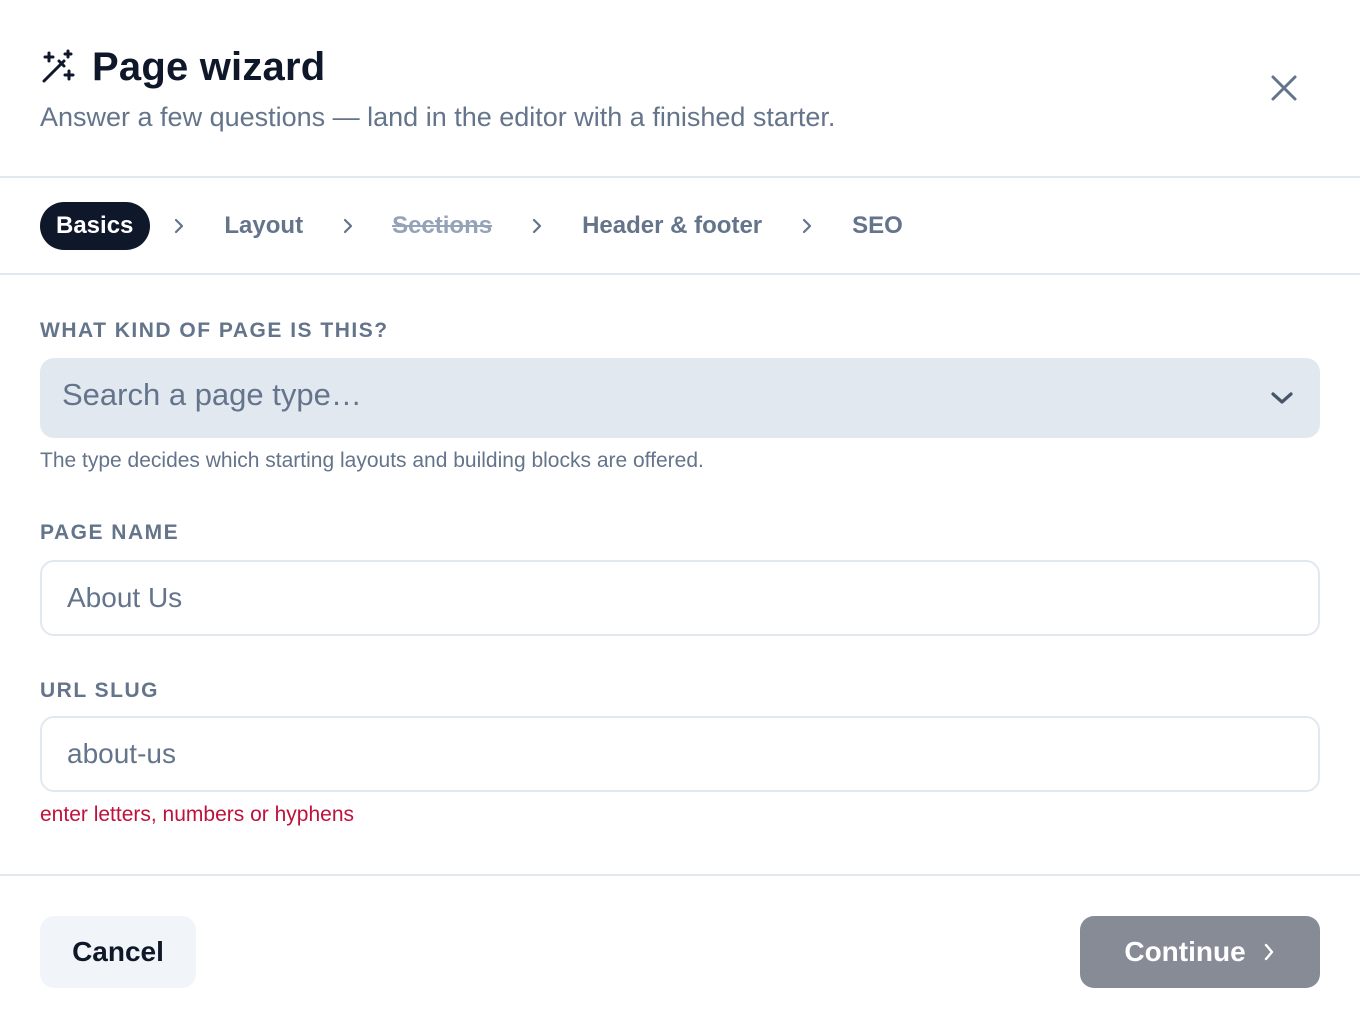  I want to click on cancel-button: Cancel, so click(118, 952).